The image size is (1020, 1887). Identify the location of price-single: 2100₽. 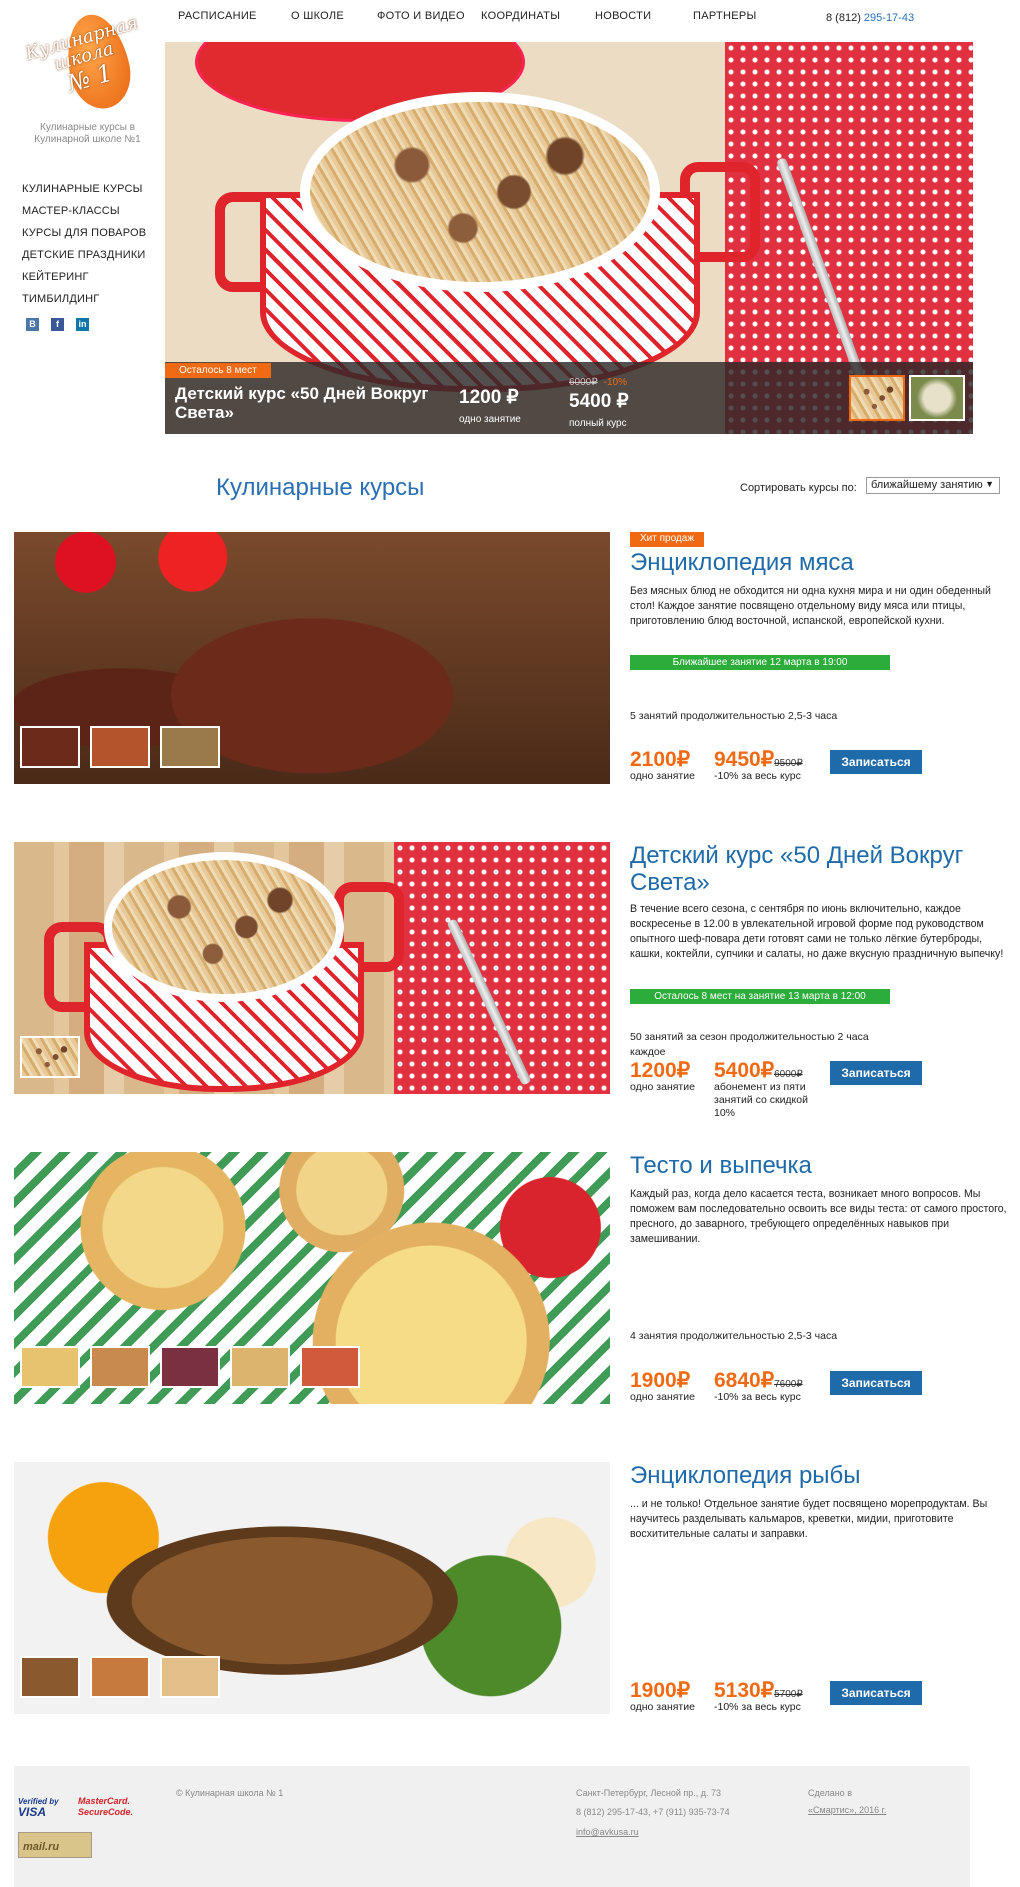
(660, 759).